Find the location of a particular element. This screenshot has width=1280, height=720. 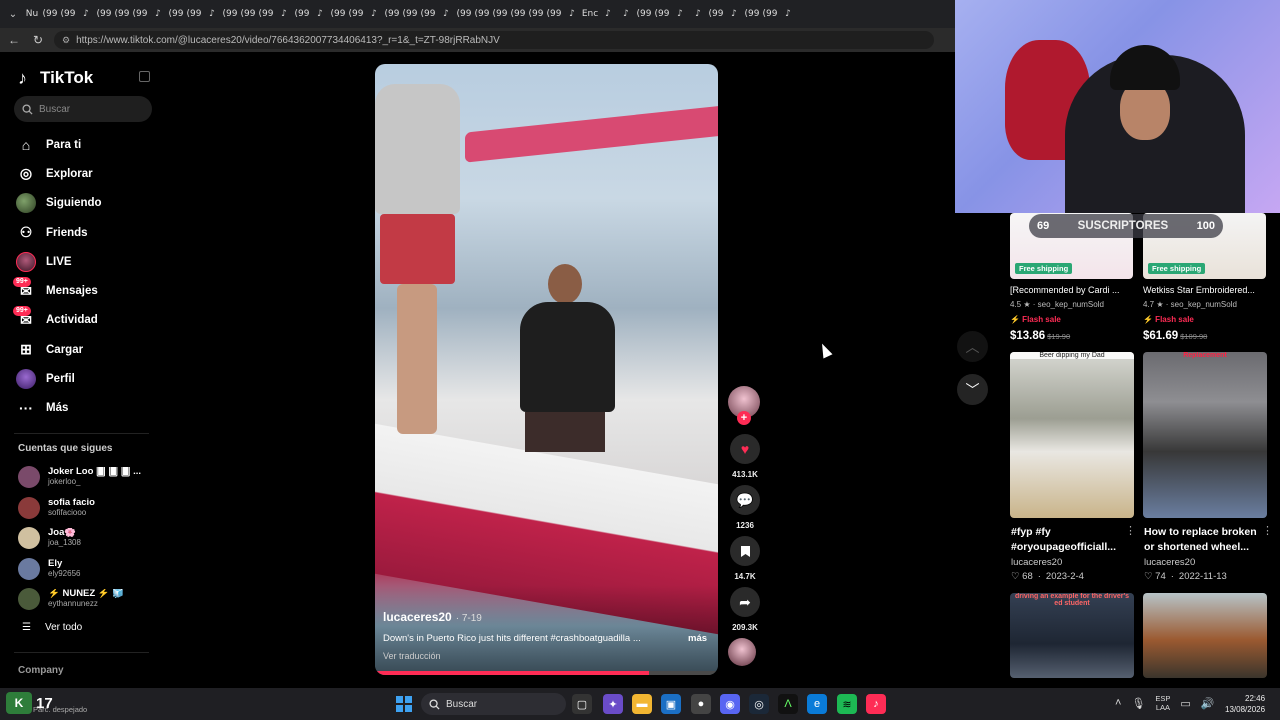

recommended-video-thumbnail: Beer dipping my Dad is located at coordinates (1072, 435).